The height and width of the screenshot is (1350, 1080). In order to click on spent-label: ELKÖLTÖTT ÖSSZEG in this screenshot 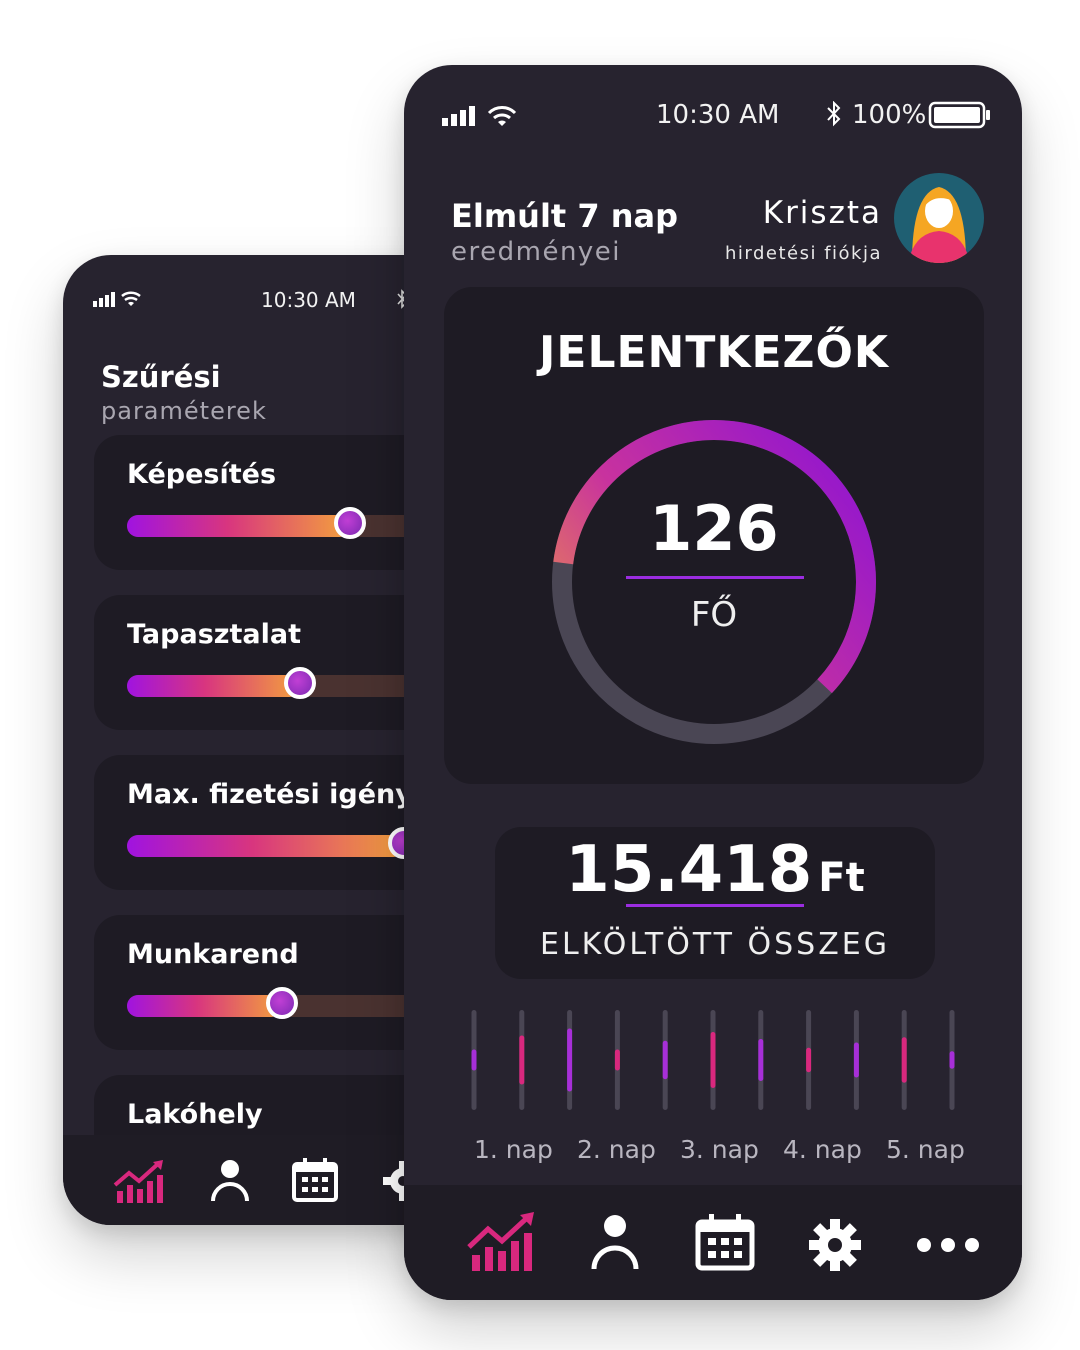, I will do `click(715, 944)`.